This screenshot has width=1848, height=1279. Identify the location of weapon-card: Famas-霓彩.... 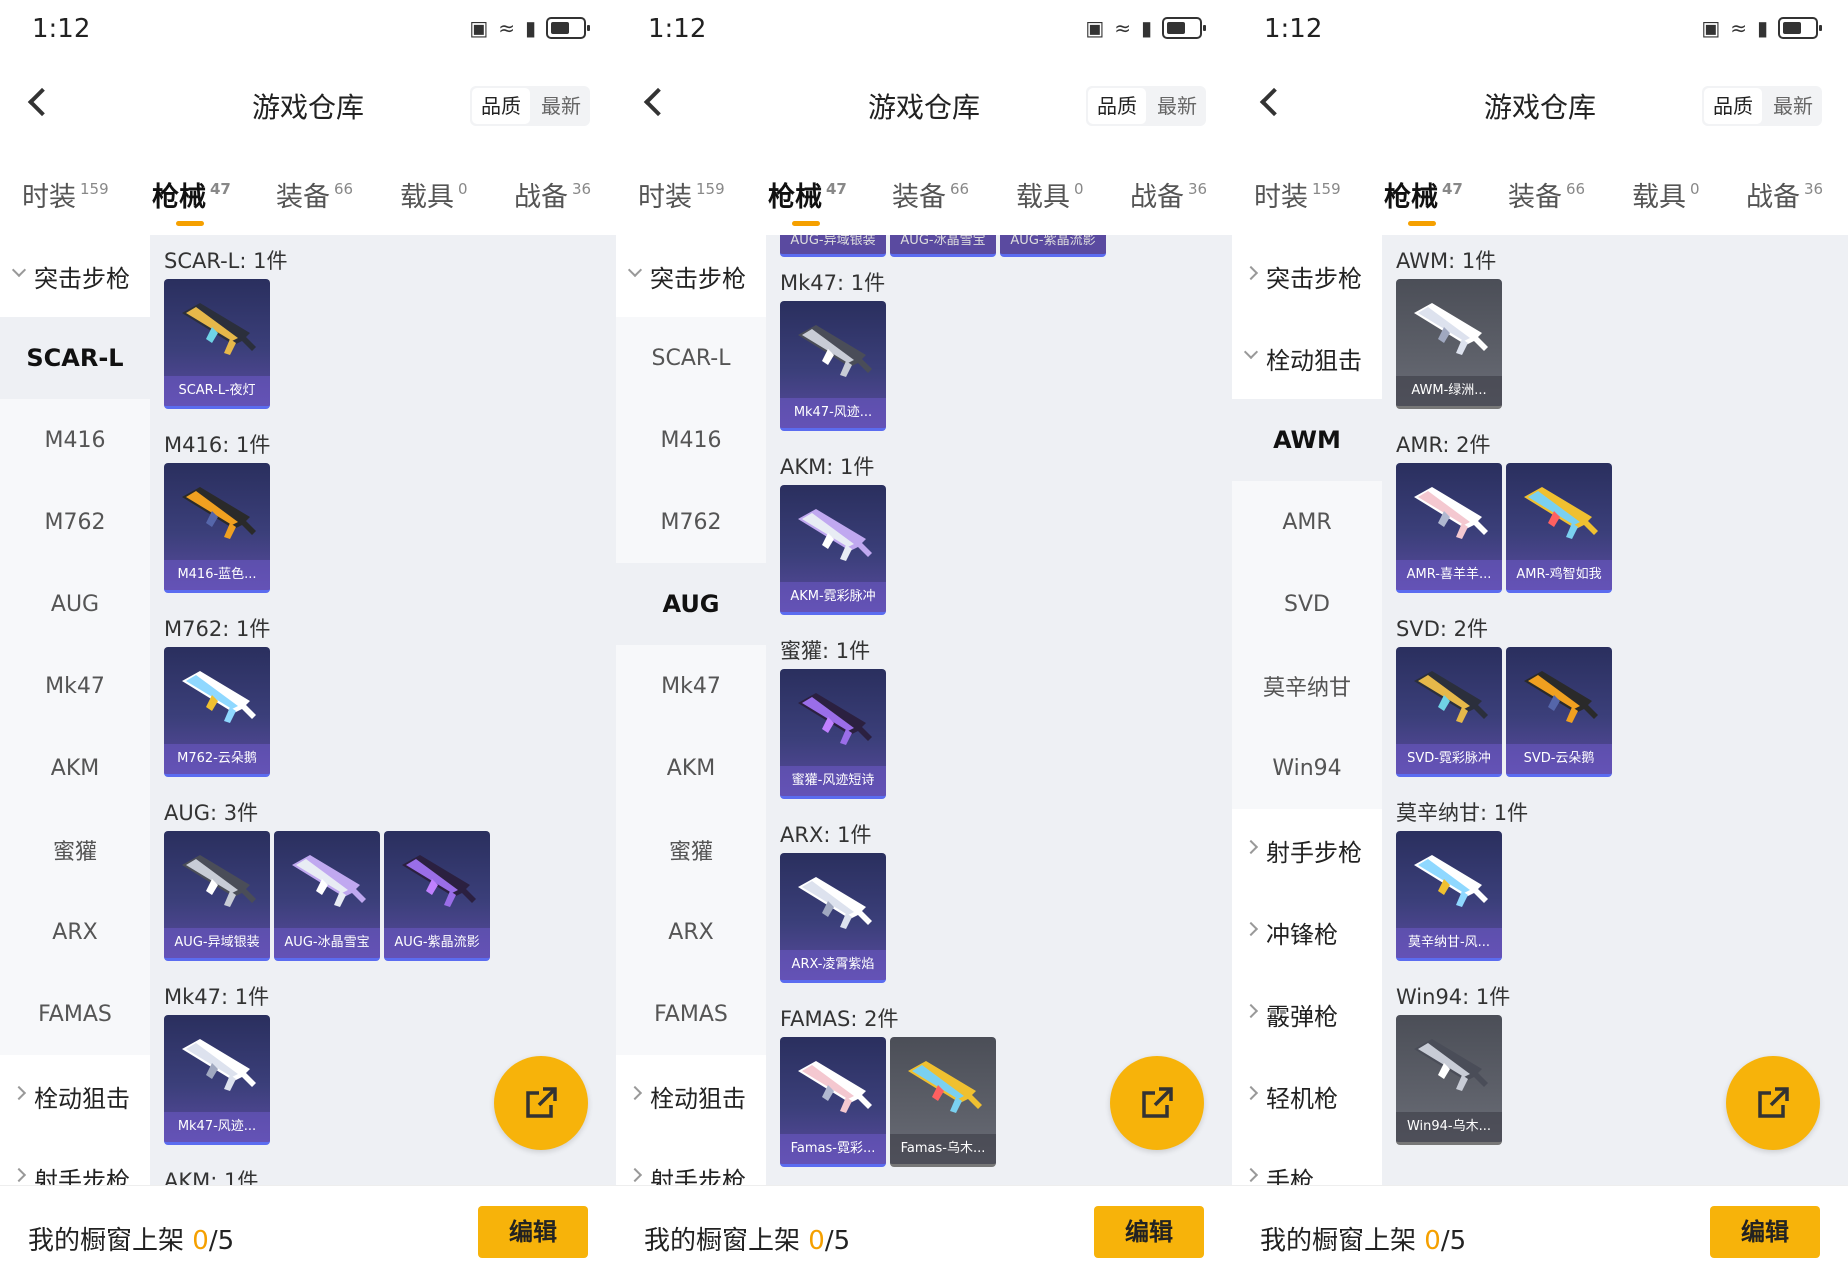
(833, 1102).